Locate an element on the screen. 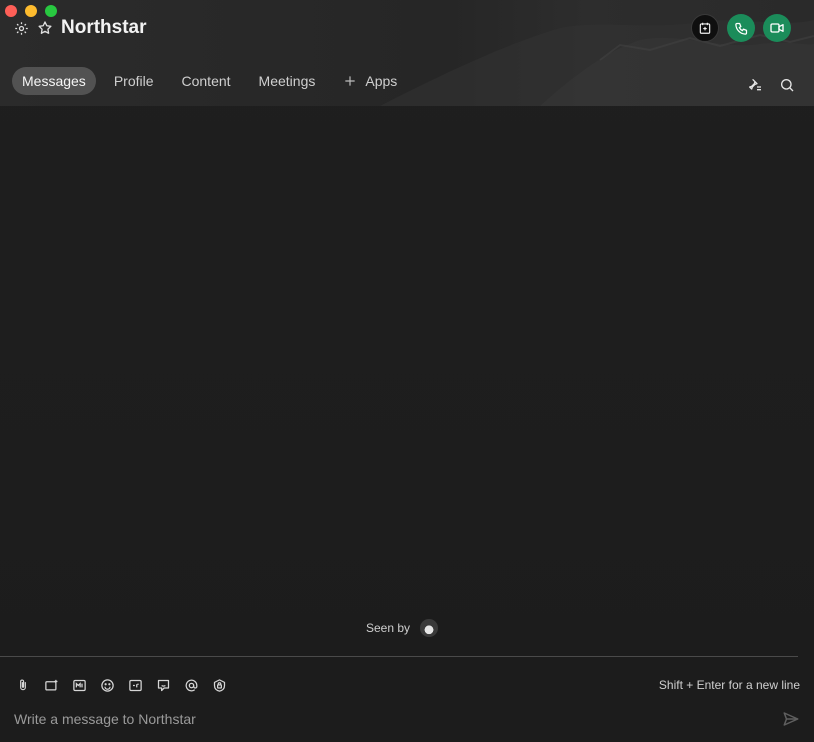 Image resolution: width=814 pixels, height=742 pixels. composer-input-row is located at coordinates (408, 719).